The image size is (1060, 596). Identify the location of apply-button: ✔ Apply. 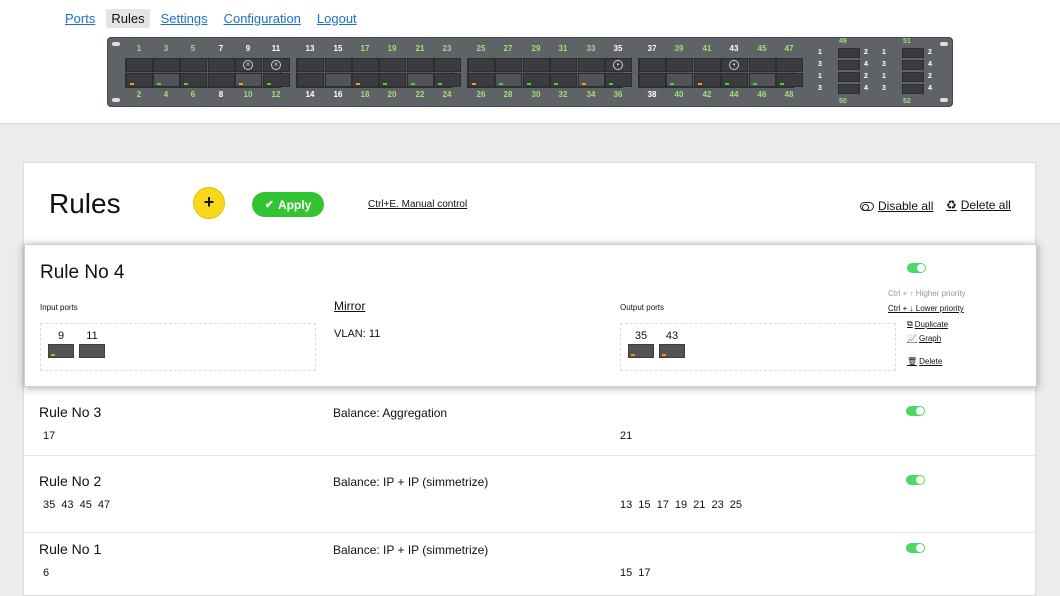
(288, 204).